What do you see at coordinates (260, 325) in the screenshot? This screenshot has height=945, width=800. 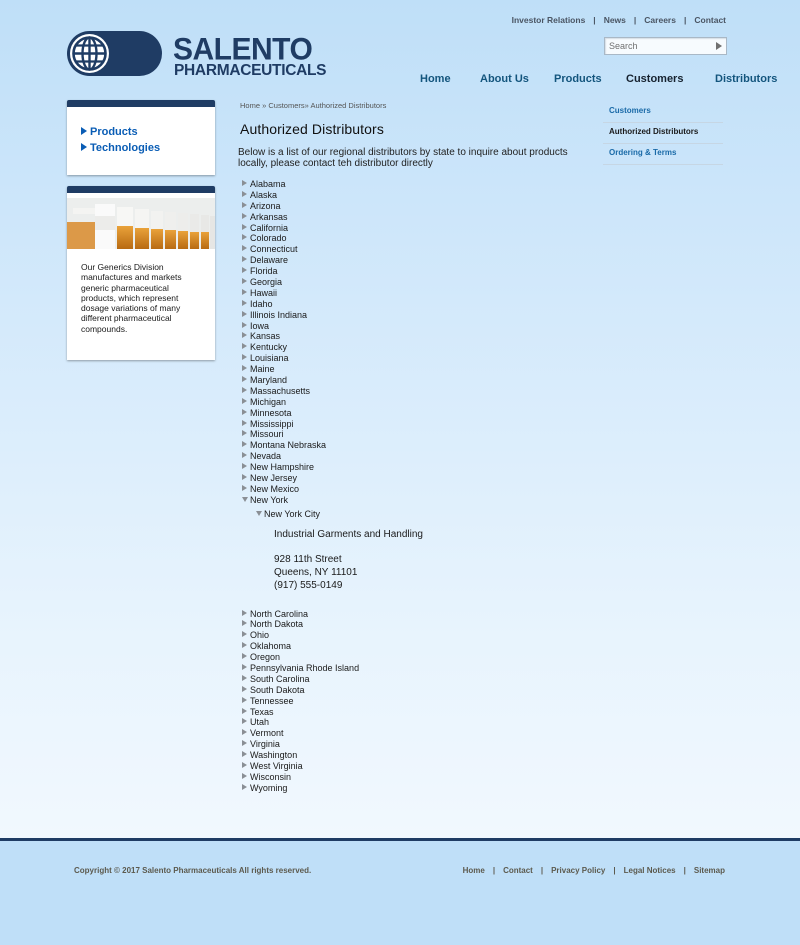 I see `state-label: Iowa` at bounding box center [260, 325].